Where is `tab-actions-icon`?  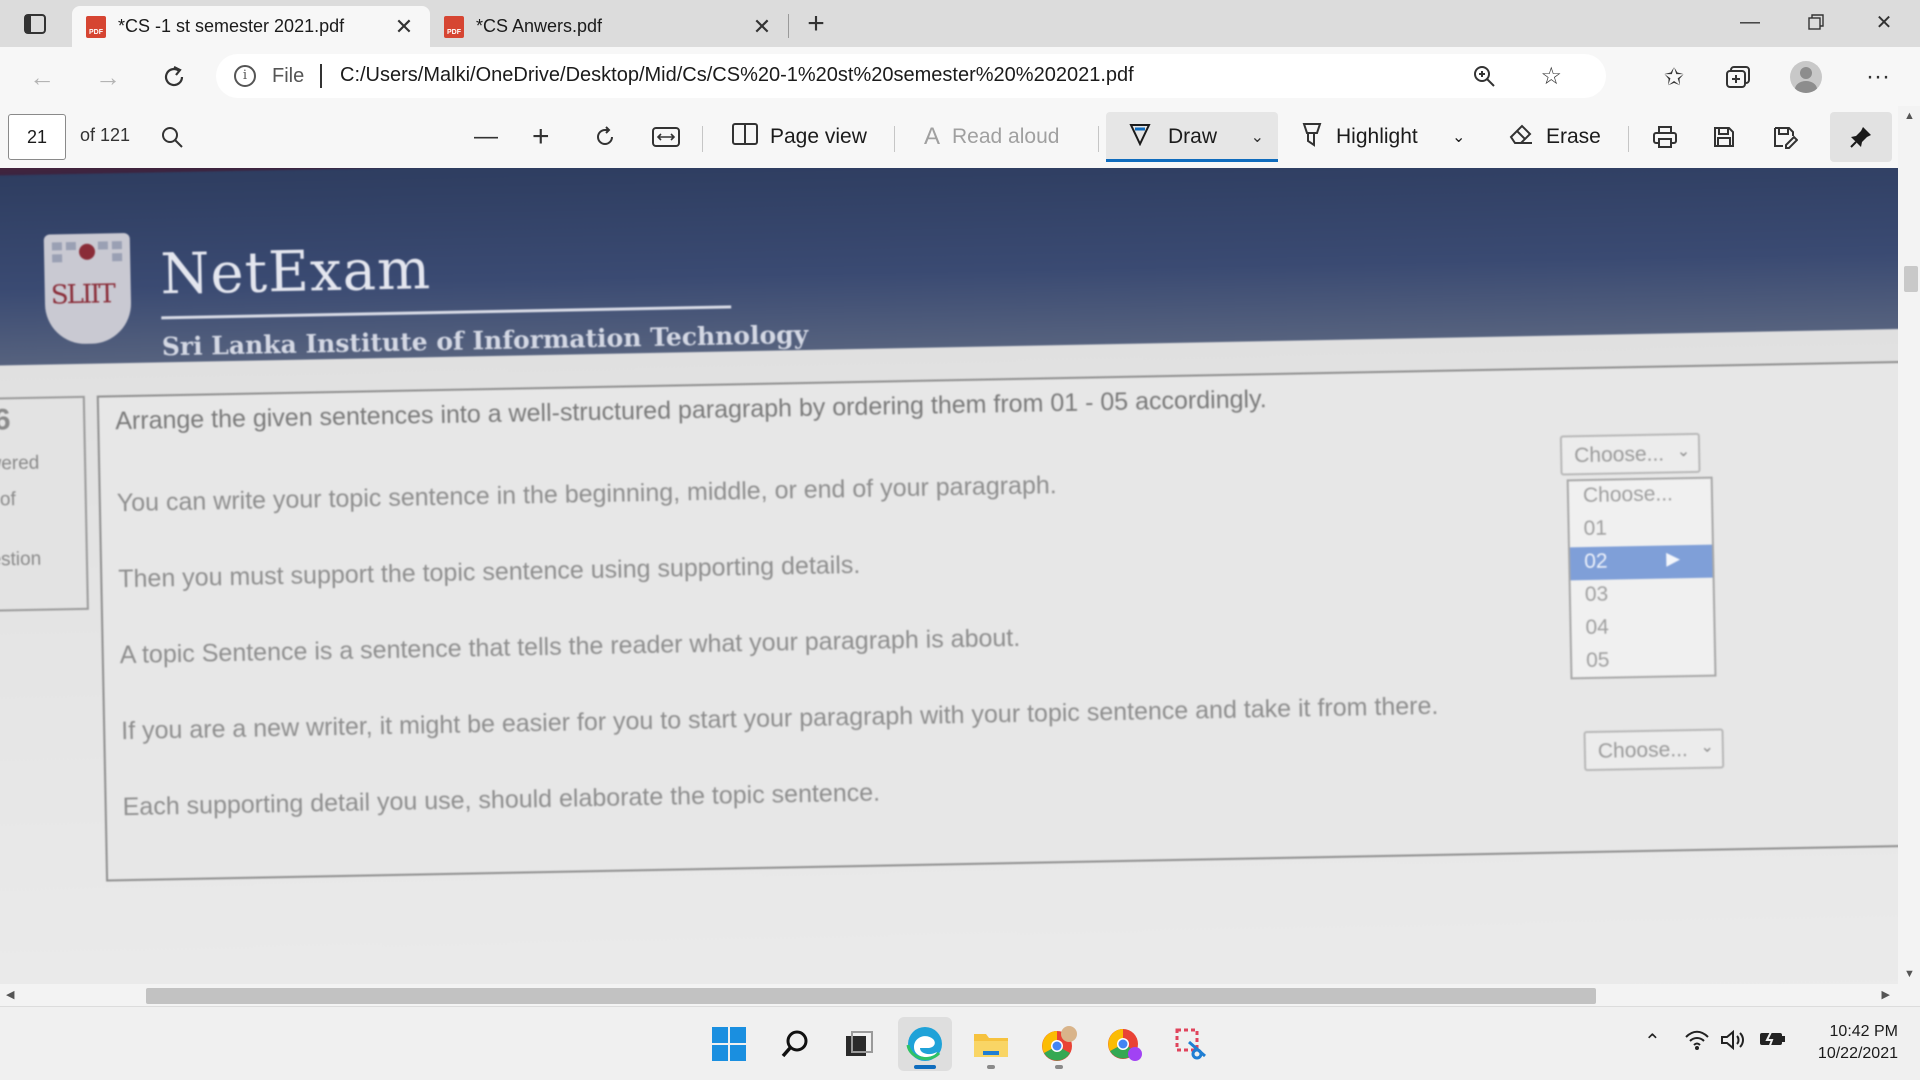
tab-actions-icon is located at coordinates (35, 24).